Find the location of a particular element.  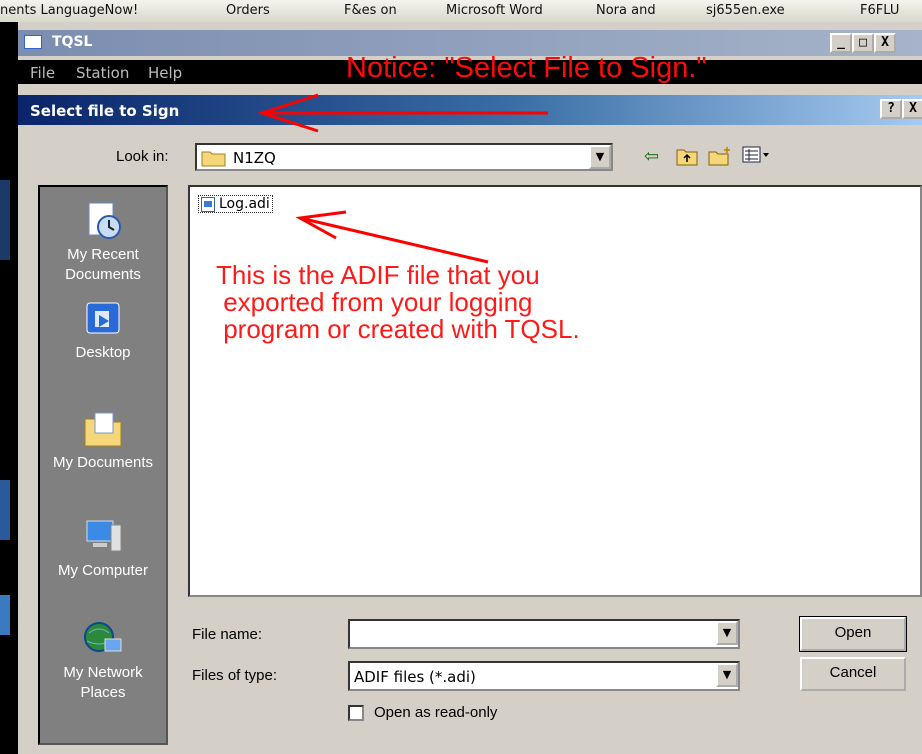

cancel-button: Cancel is located at coordinates (853, 674).